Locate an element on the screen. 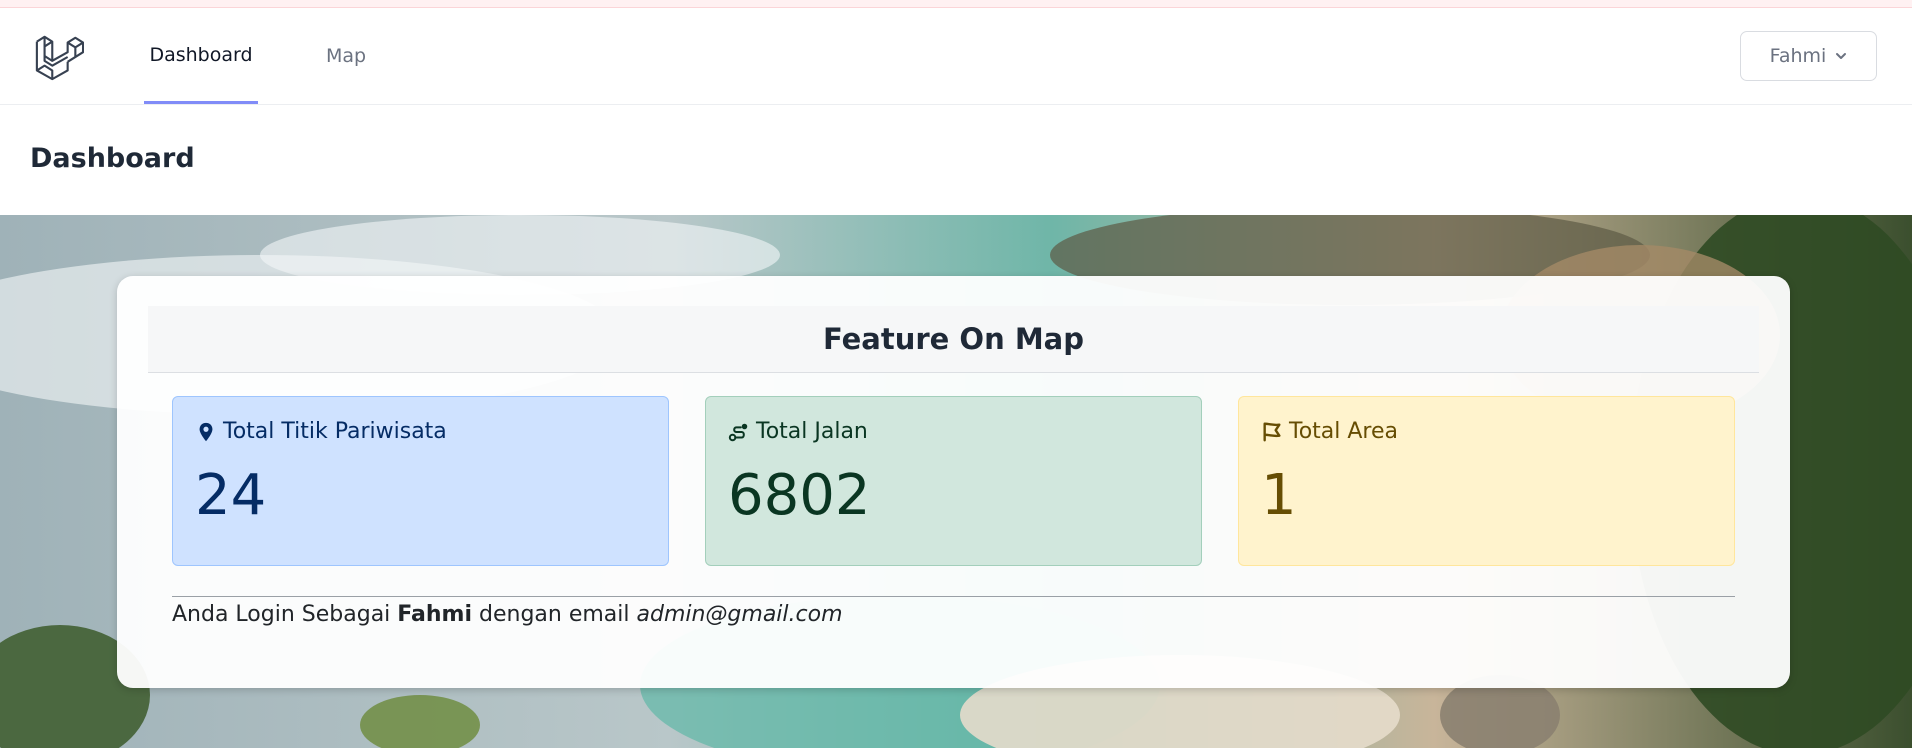 Image resolution: width=1912 pixels, height=748 pixels. stat-label-row: Total Area is located at coordinates (1329, 431).